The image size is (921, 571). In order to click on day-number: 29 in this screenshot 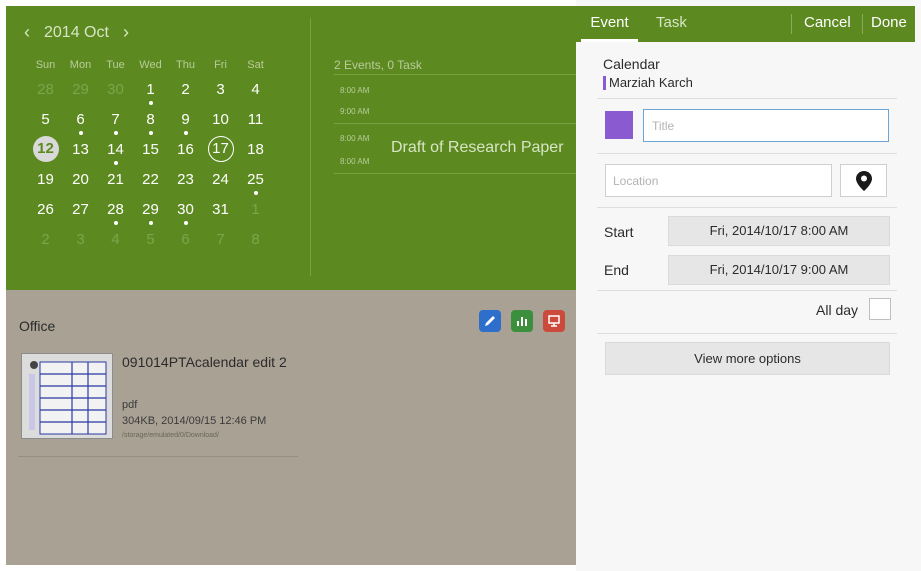, I will do `click(80, 89)`.